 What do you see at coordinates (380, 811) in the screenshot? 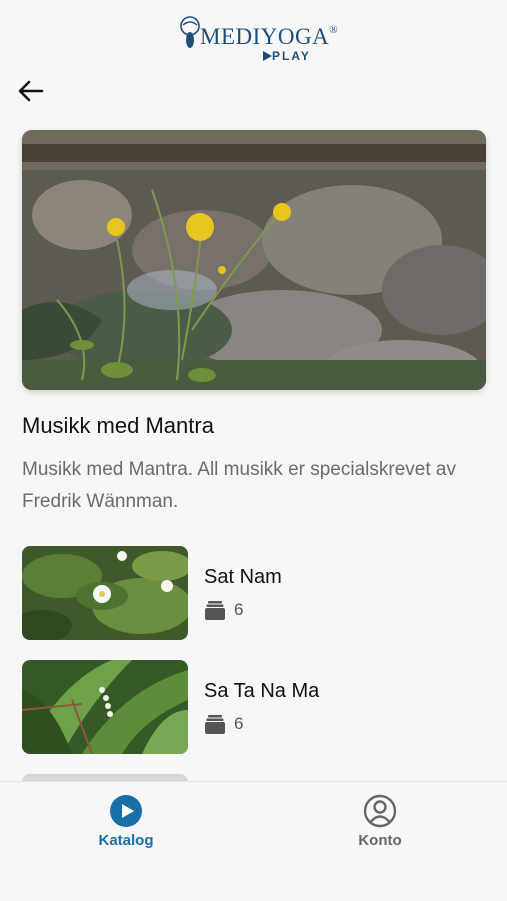
I see `user-circle-icon` at bounding box center [380, 811].